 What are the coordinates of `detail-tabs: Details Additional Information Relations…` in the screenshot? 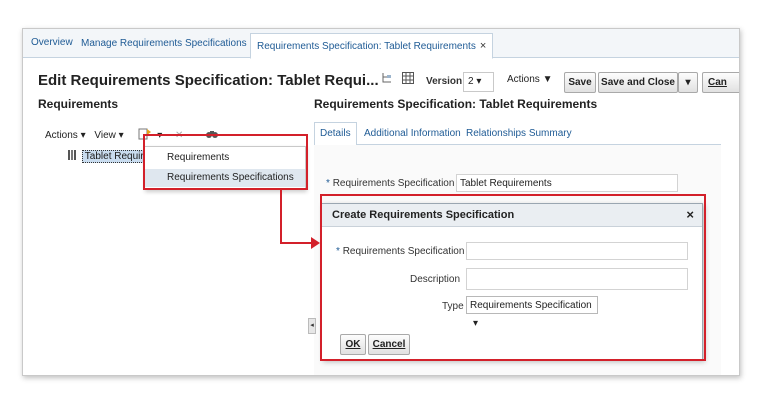 It's located at (517, 134).